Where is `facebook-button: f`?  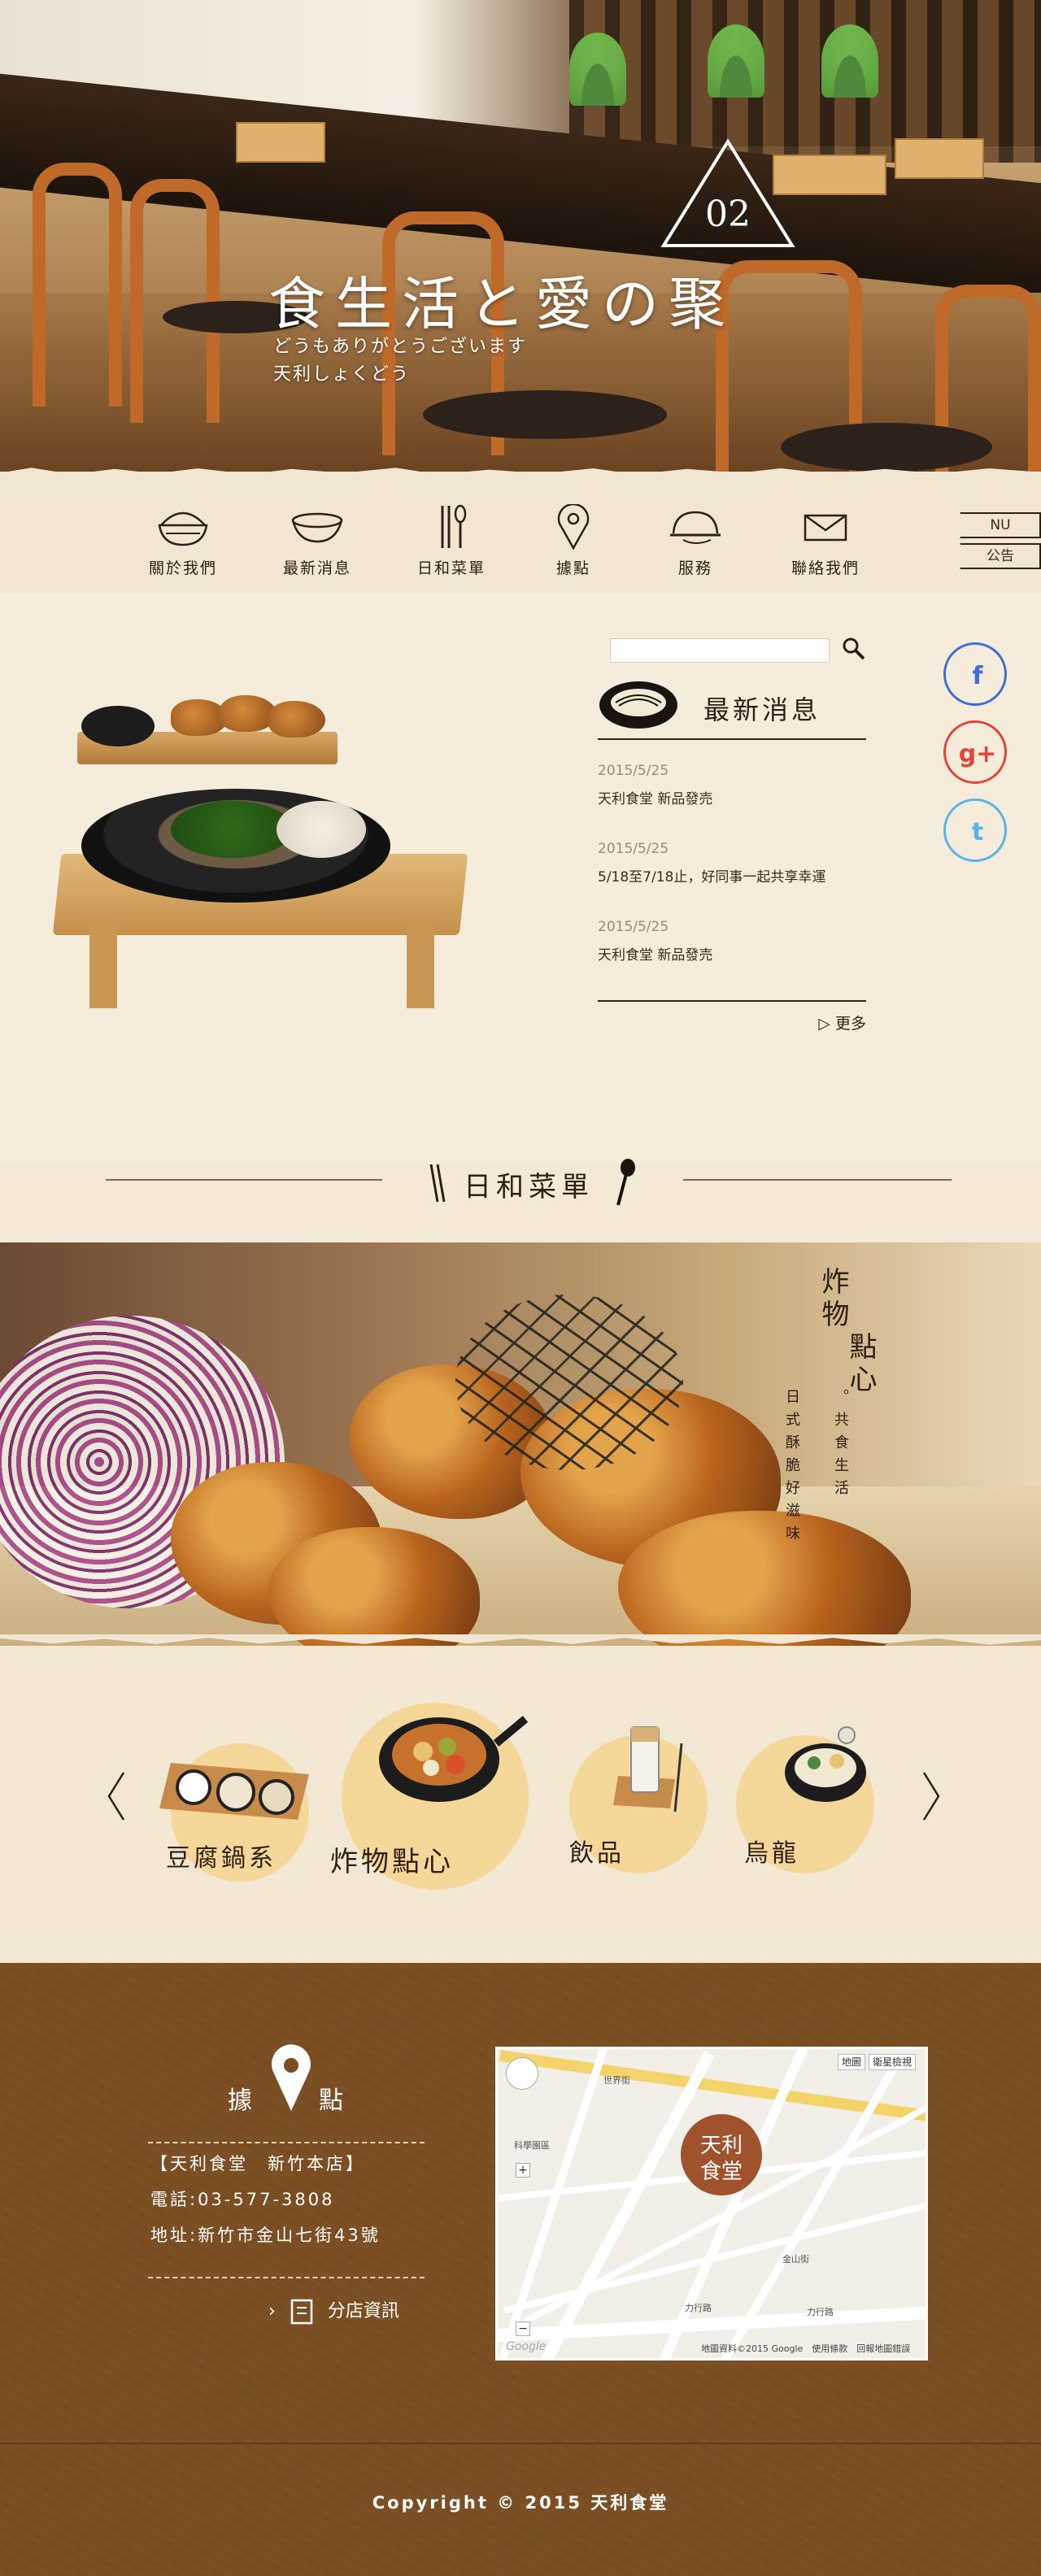
facebook-button: f is located at coordinates (975, 674).